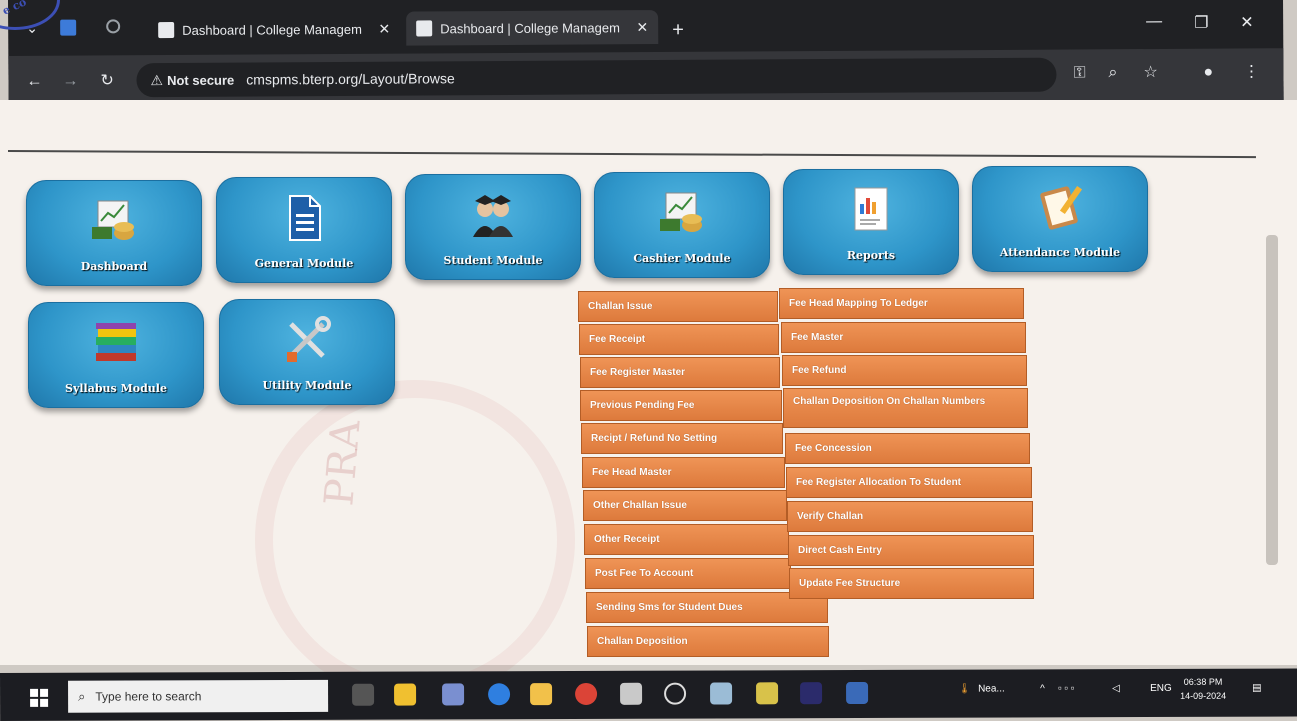 The width and height of the screenshot is (1297, 721). Describe the element at coordinates (1079, 72) in the screenshot. I see `password-key-icon: ⚿` at that location.